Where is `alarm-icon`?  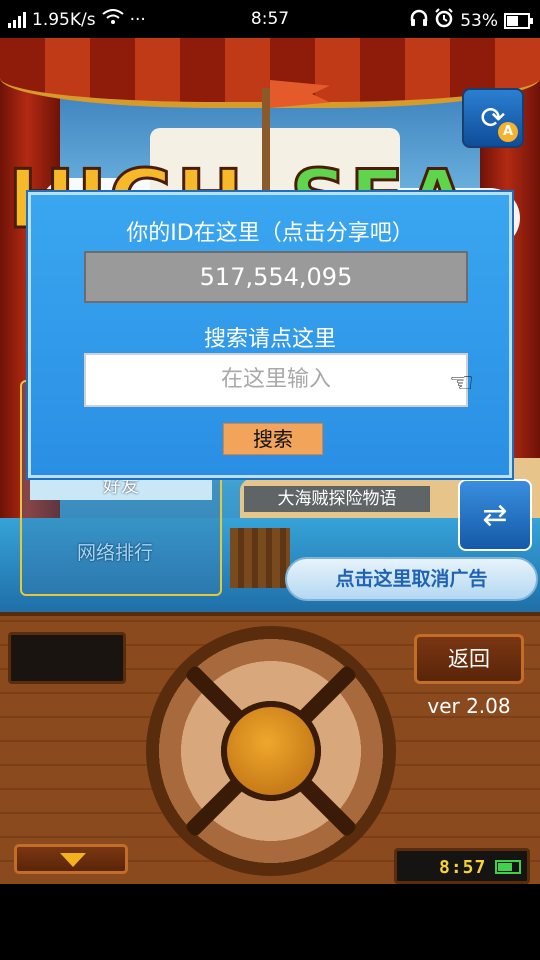 alarm-icon is located at coordinates (444, 20).